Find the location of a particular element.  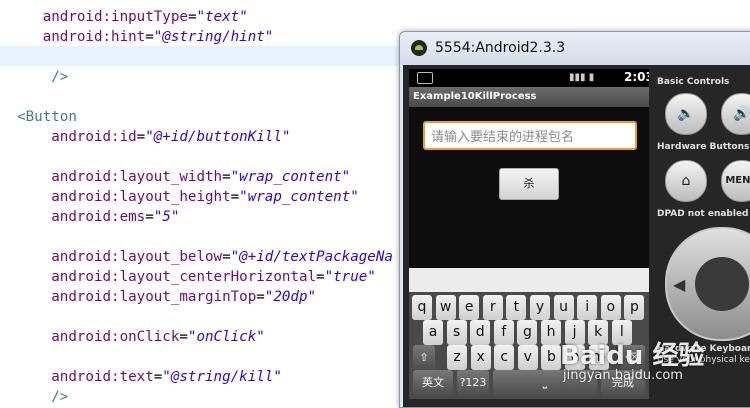

code-line: android:layout_below="@+id/textPackageNa is located at coordinates (222, 257).